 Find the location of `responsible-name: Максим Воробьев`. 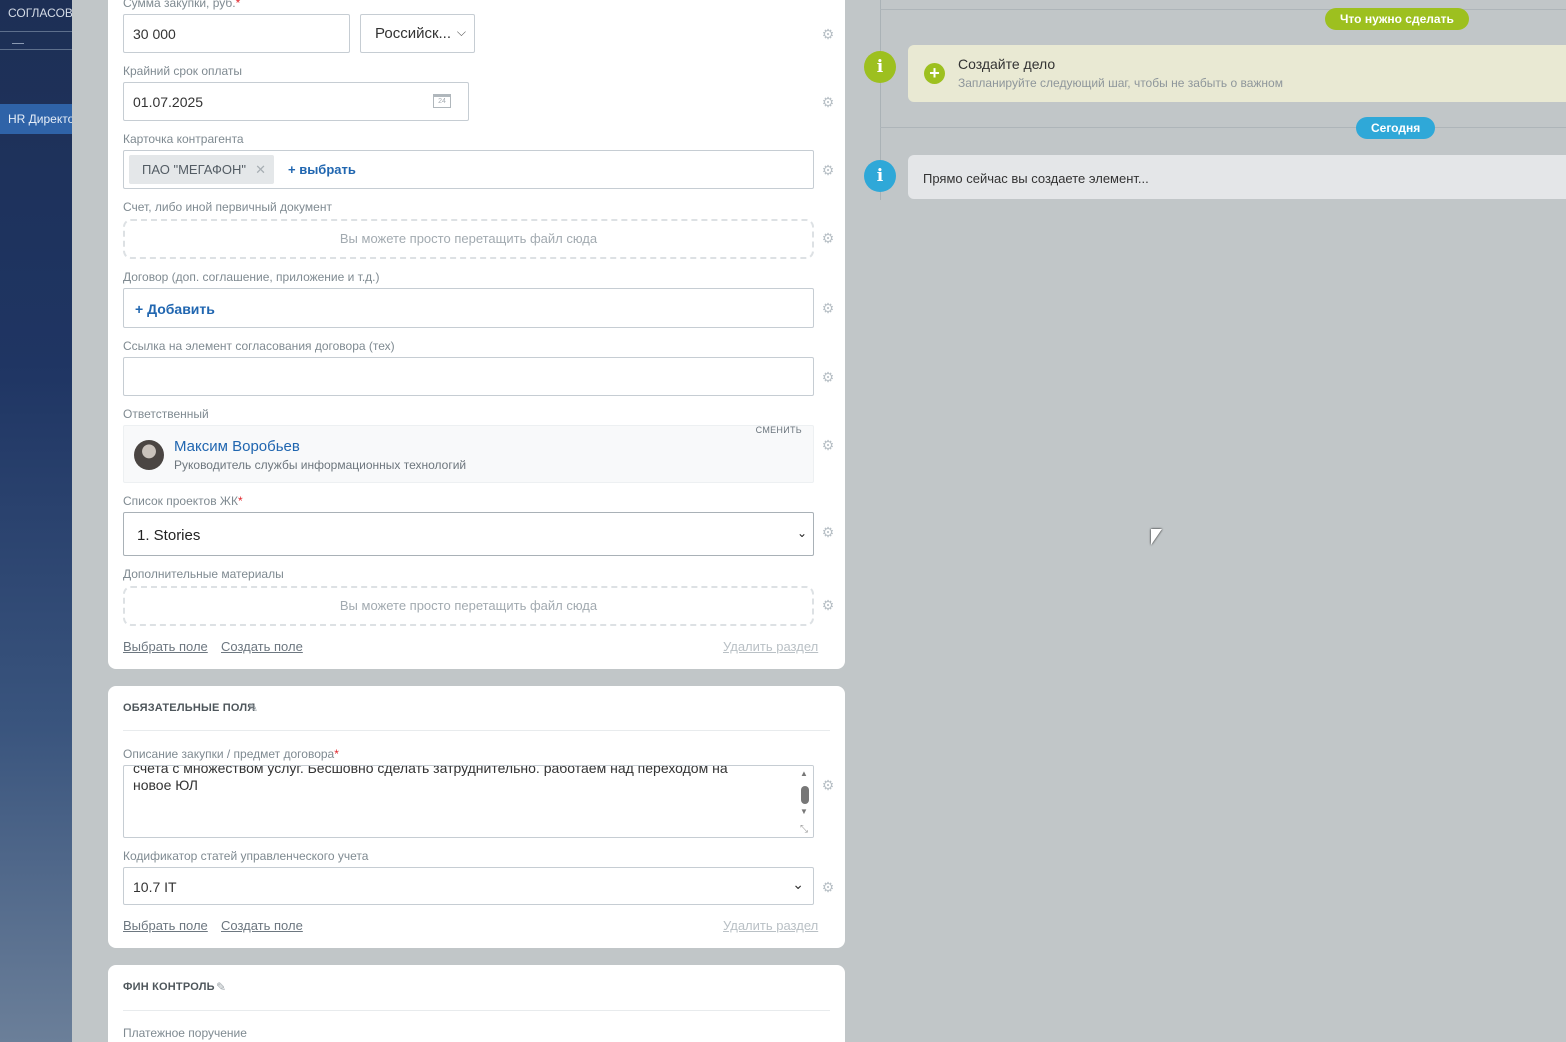

responsible-name: Максим Воробьев is located at coordinates (237, 446).